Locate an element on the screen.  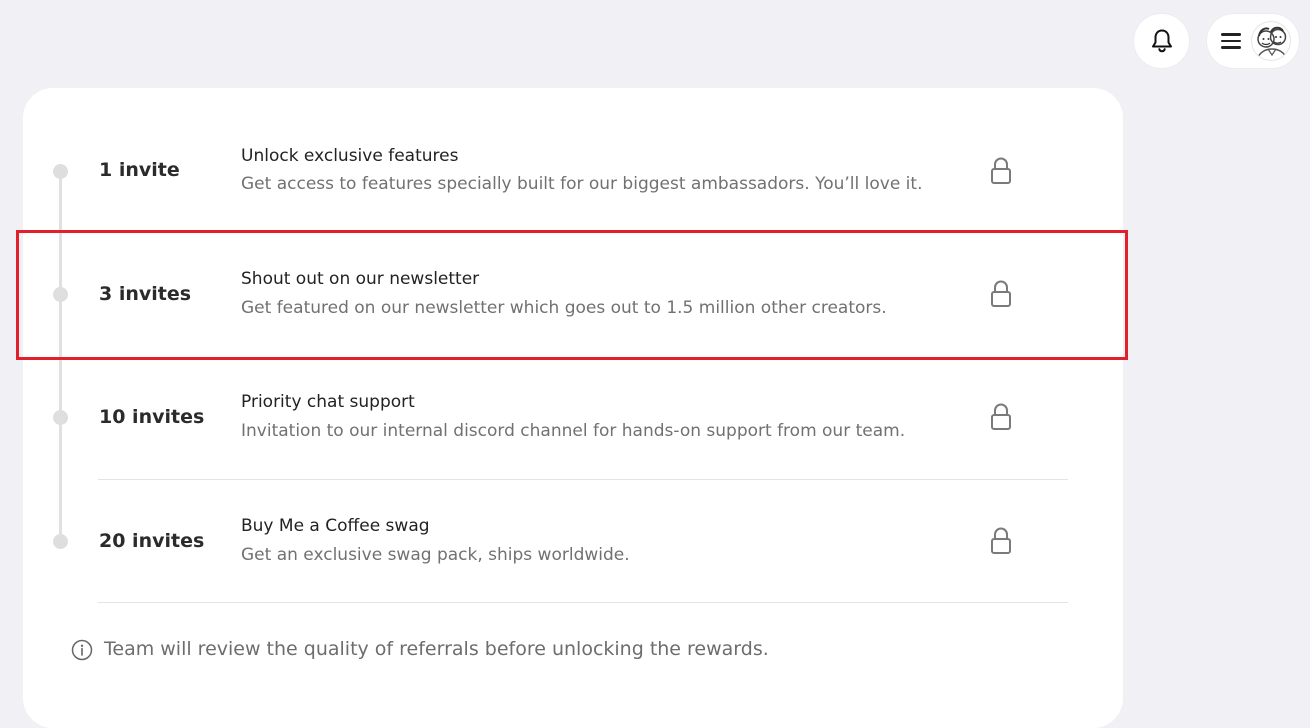
timeline-line is located at coordinates (60, 356).